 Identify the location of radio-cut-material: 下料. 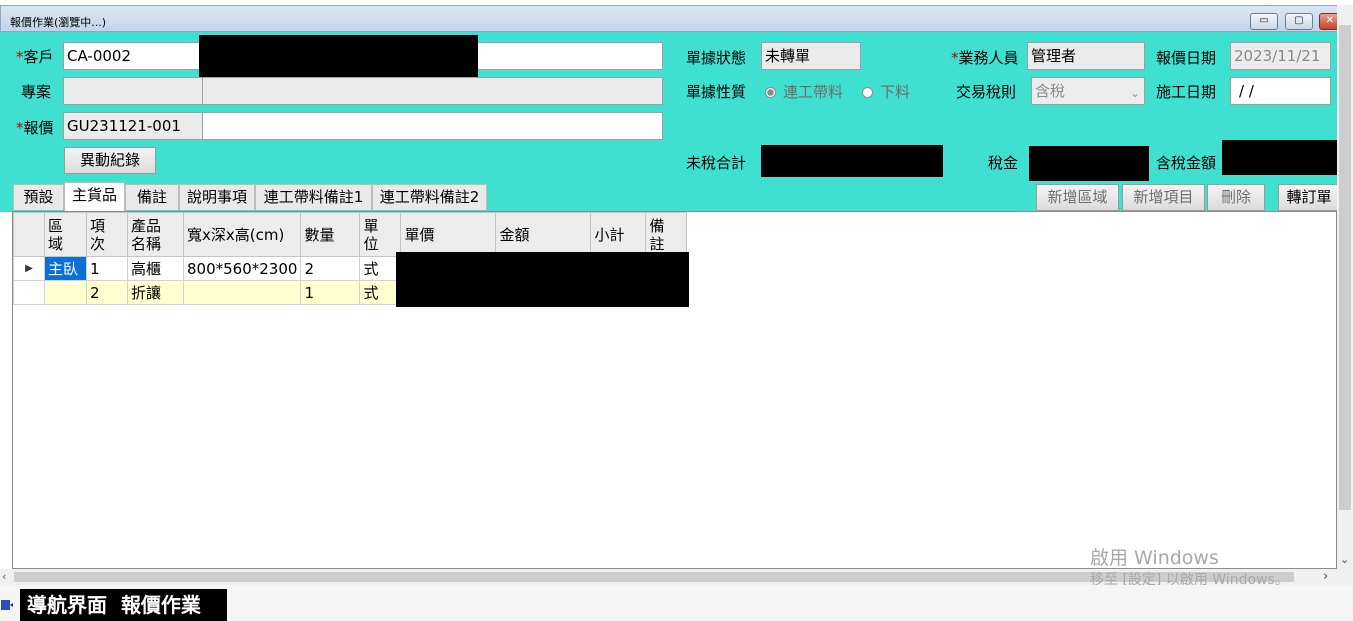
(886, 91).